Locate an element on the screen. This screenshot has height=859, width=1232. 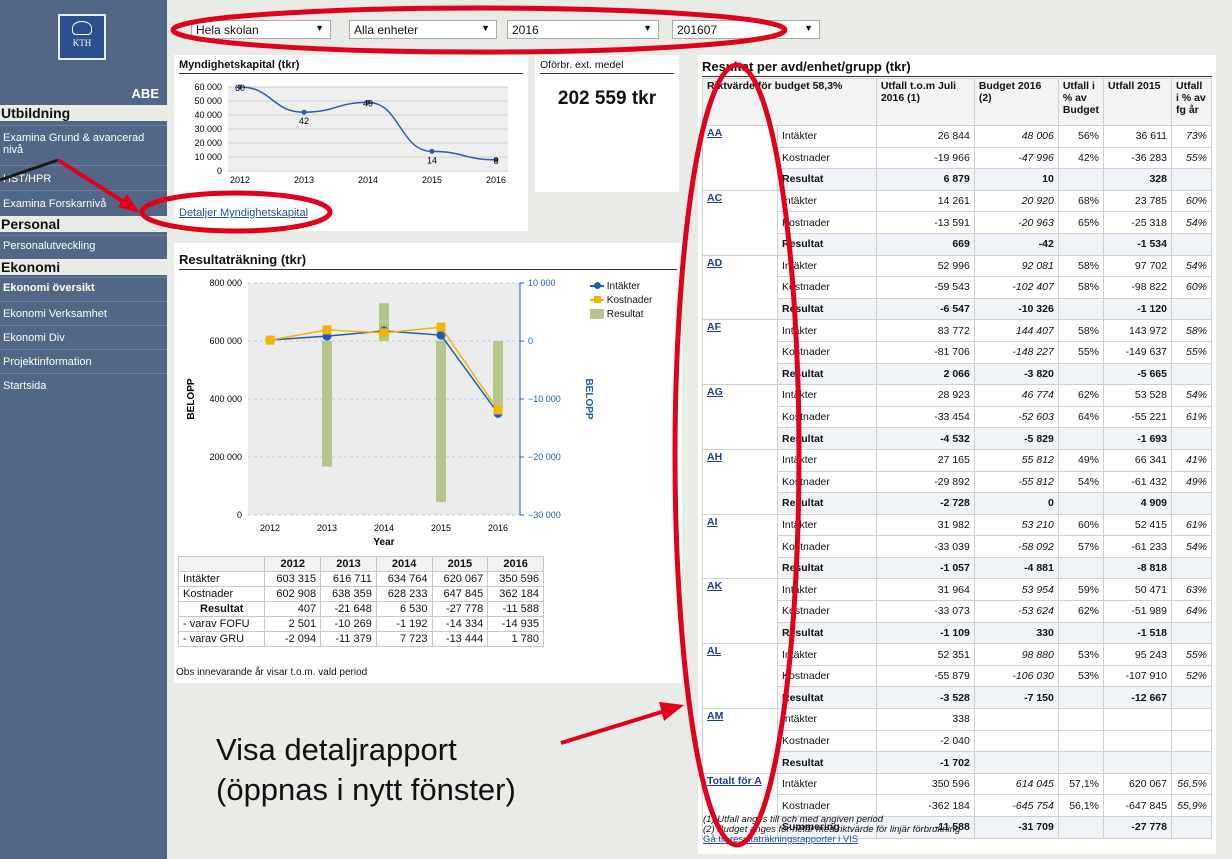
legend-resultat: Resultat is located at coordinates (621, 315).